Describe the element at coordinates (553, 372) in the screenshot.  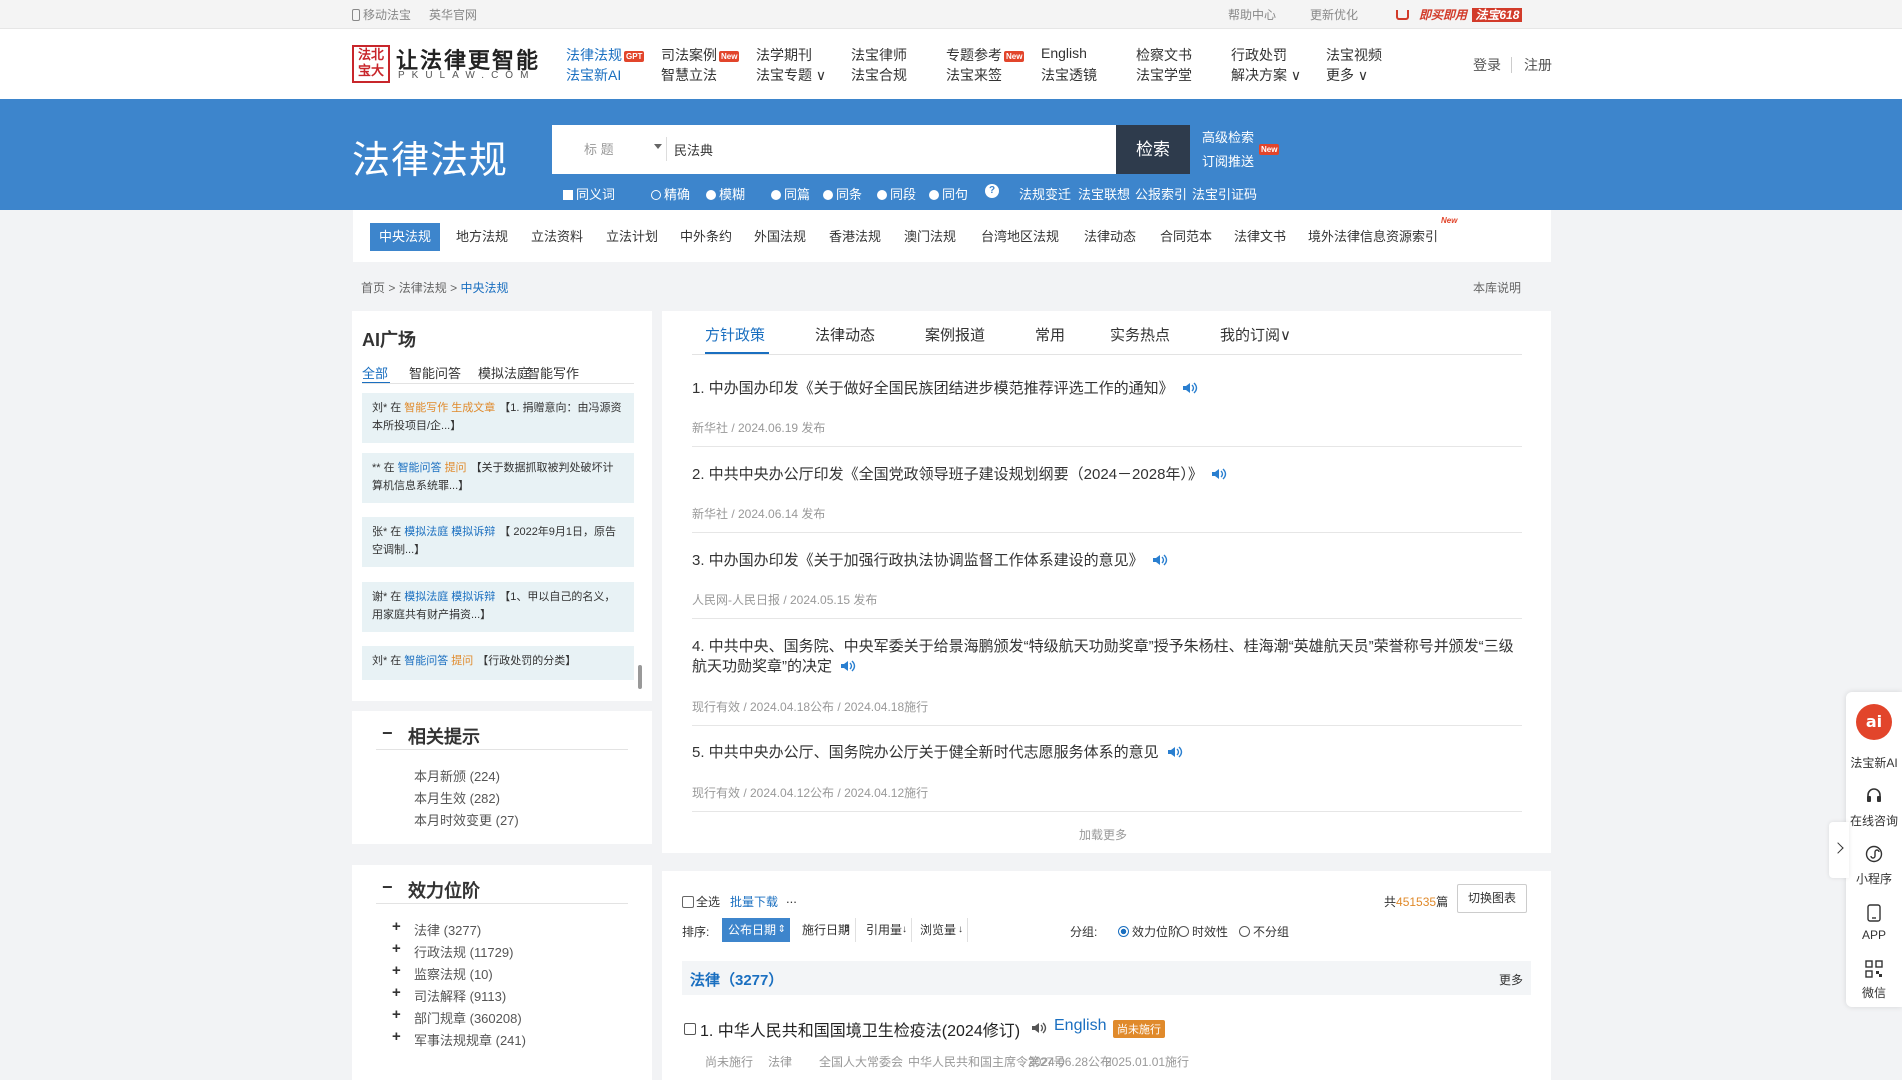
I see `ai-tab-3: 智能写作` at that location.